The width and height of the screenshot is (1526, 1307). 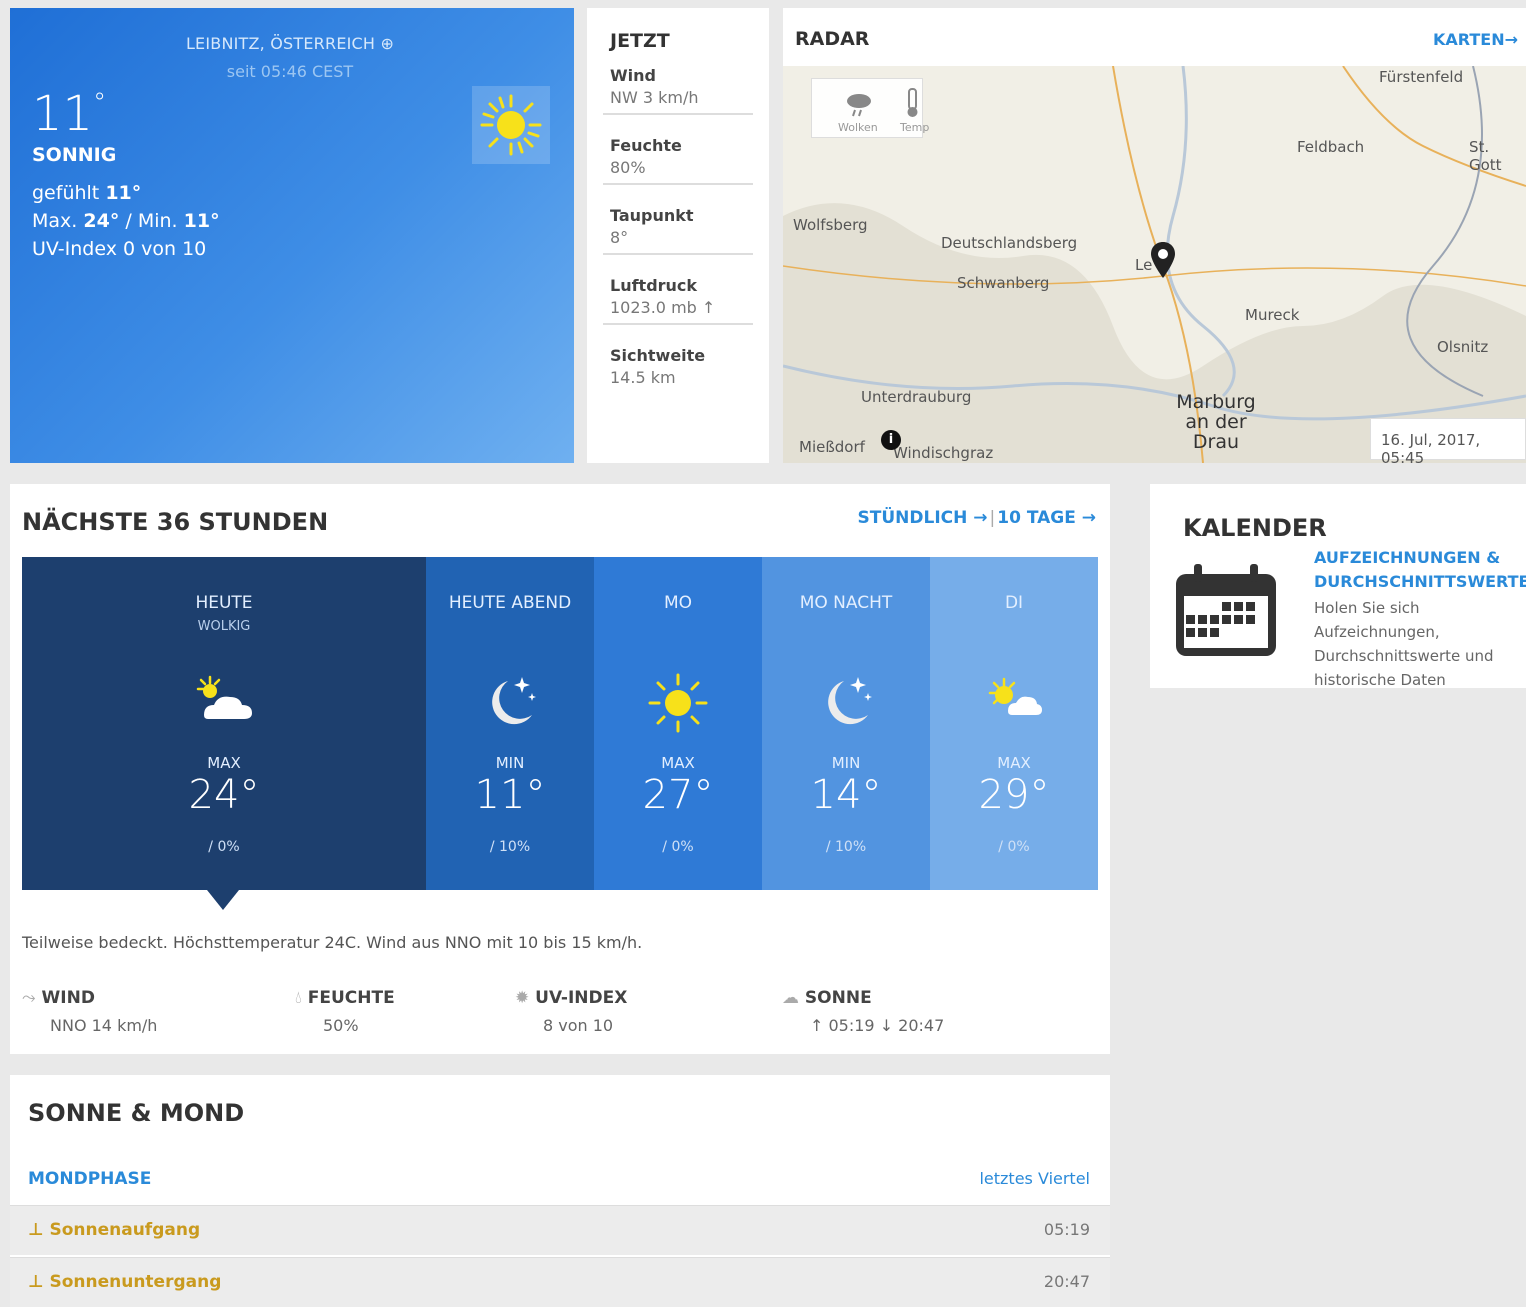 What do you see at coordinates (74, 155) in the screenshot?
I see `current-condition: SONNIG` at bounding box center [74, 155].